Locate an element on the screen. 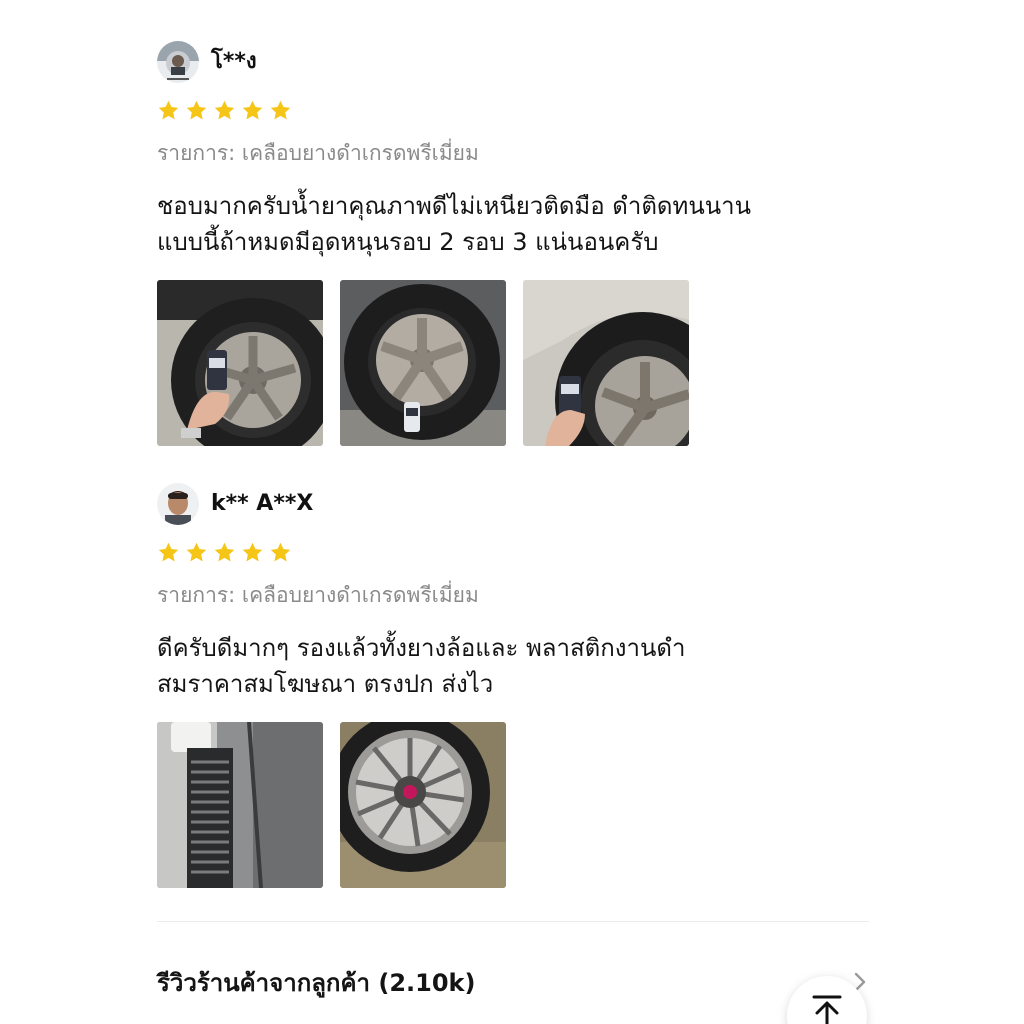 The height and width of the screenshot is (1024, 1024). comment-line: สมราคาสมโฆษณา ตรงปก ส่งไว is located at coordinates (325, 684).